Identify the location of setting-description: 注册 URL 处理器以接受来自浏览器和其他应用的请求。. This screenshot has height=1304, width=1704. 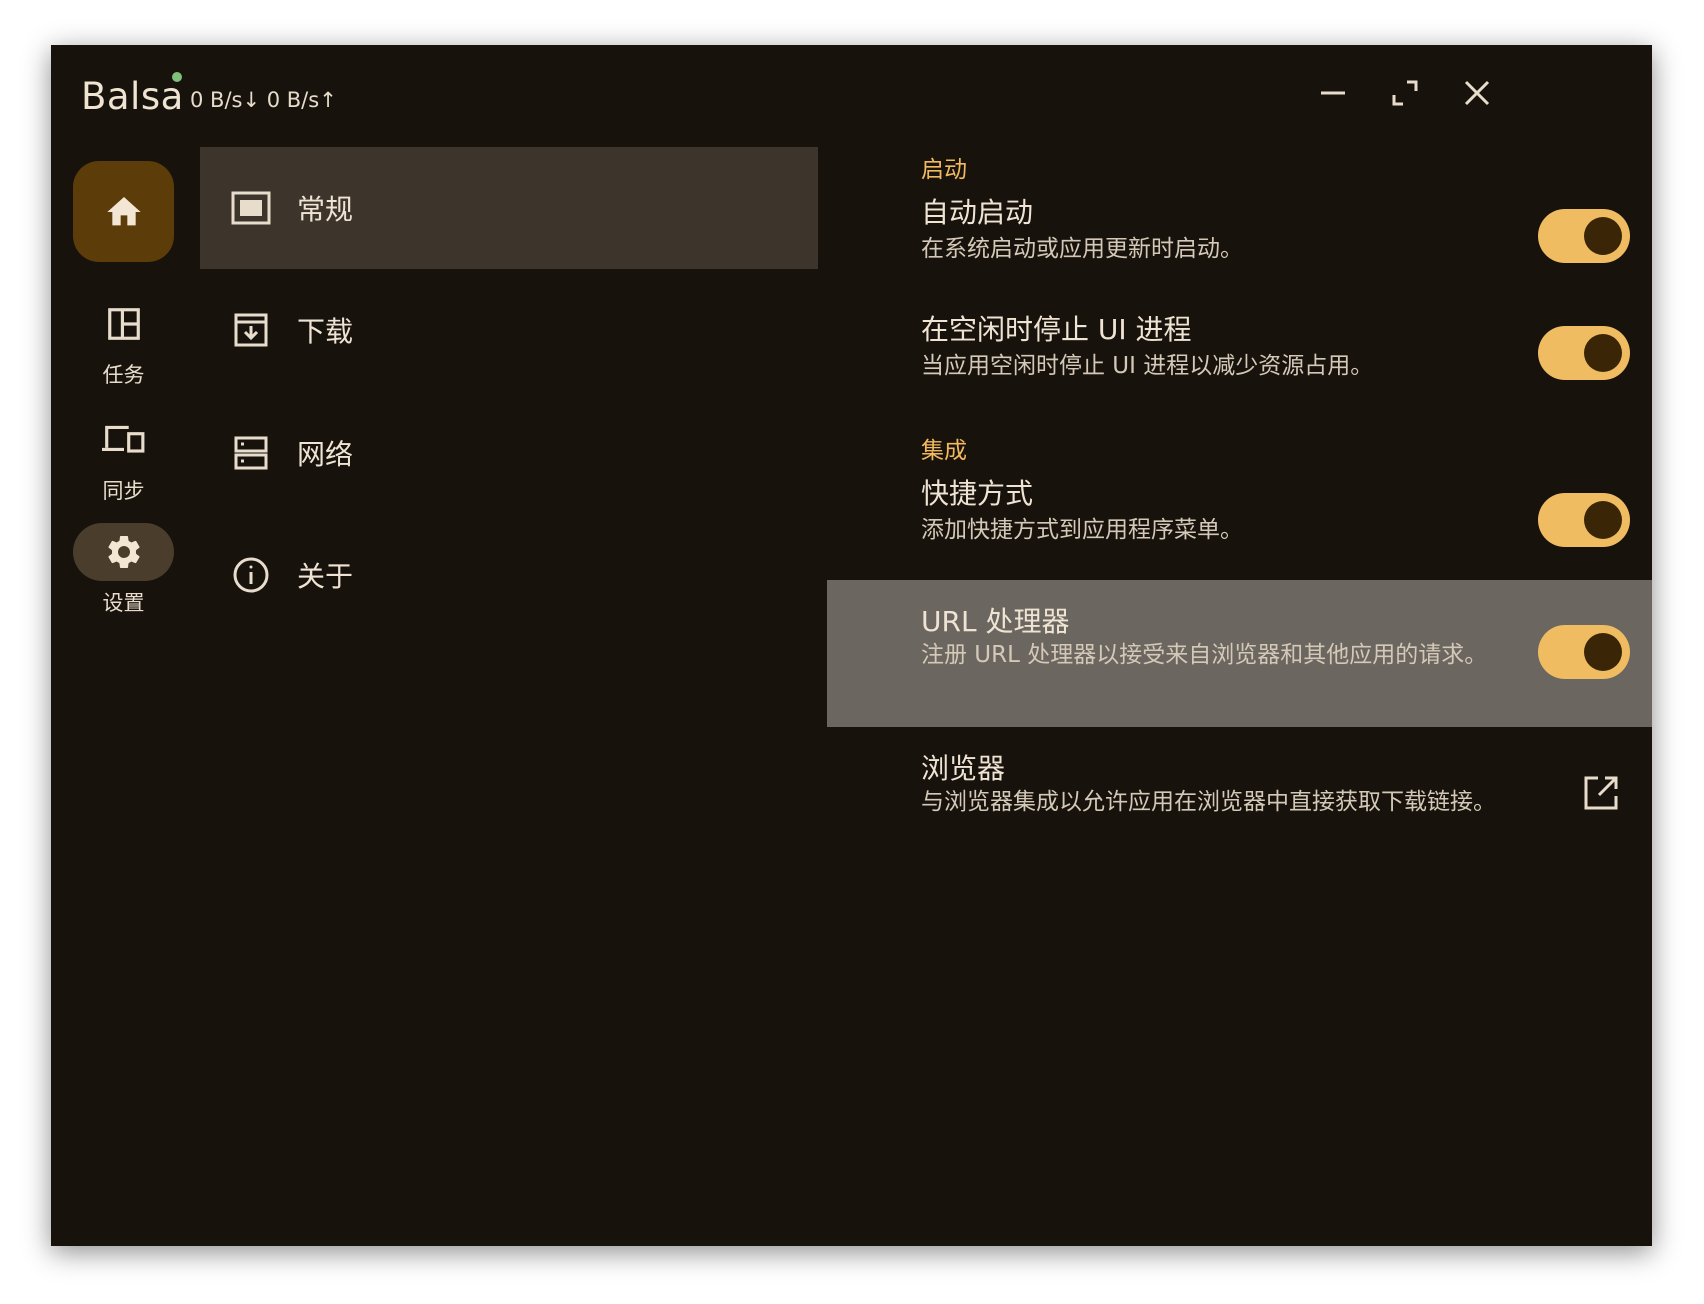
(1204, 655).